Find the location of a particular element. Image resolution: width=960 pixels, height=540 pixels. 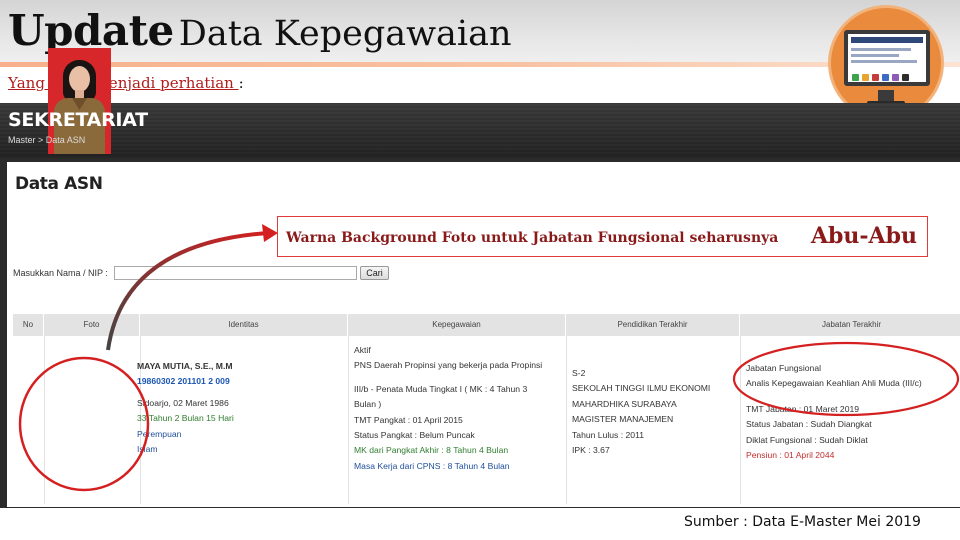

column-header-pendidikan: Pendidikan Terakhir is located at coordinates (653, 325).